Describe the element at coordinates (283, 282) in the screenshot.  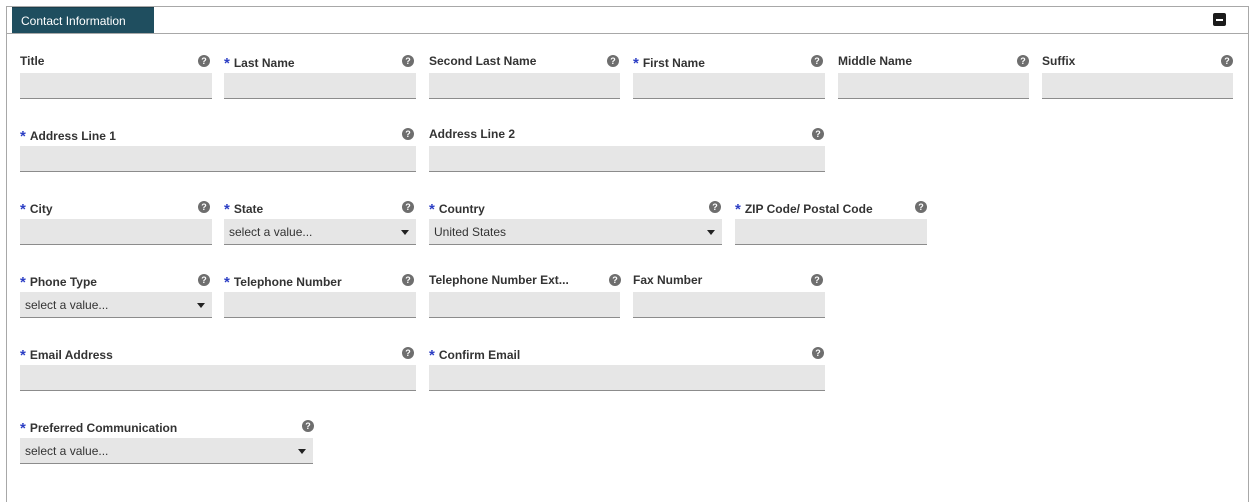
I see `telephone-number-label: * Telephone Number` at that location.